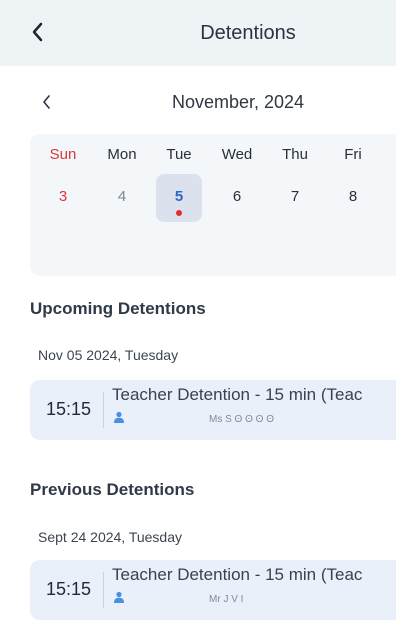 The image size is (396, 641). What do you see at coordinates (122, 154) in the screenshot?
I see `weekday-mon: Mon` at bounding box center [122, 154].